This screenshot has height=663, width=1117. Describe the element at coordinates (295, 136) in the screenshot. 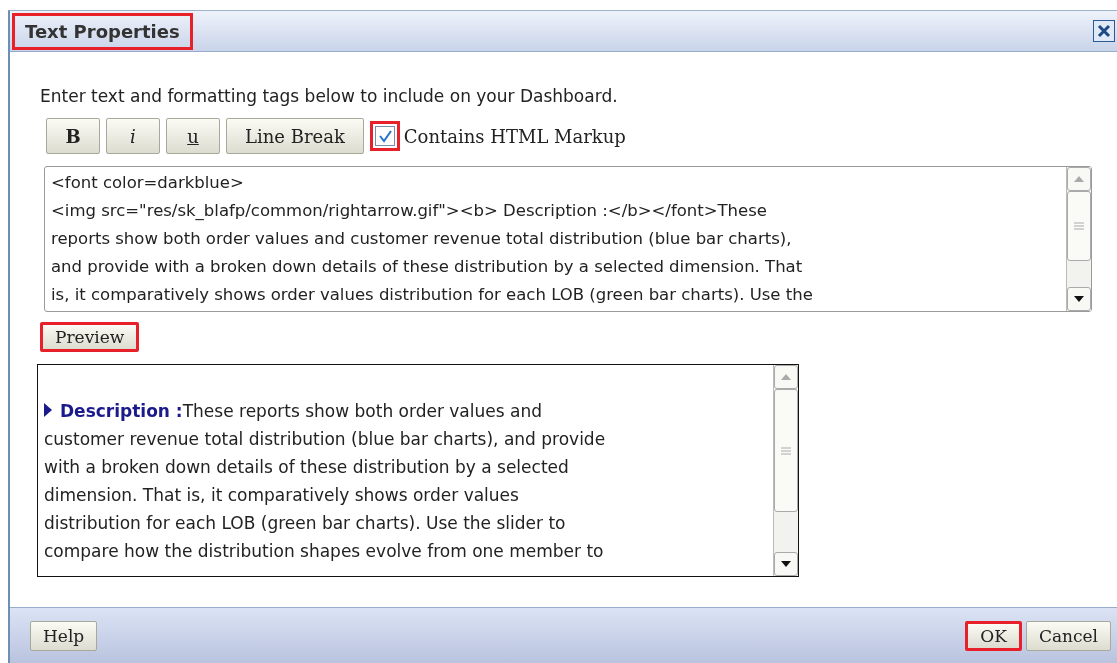

I see `line-break-button: Line Break` at that location.